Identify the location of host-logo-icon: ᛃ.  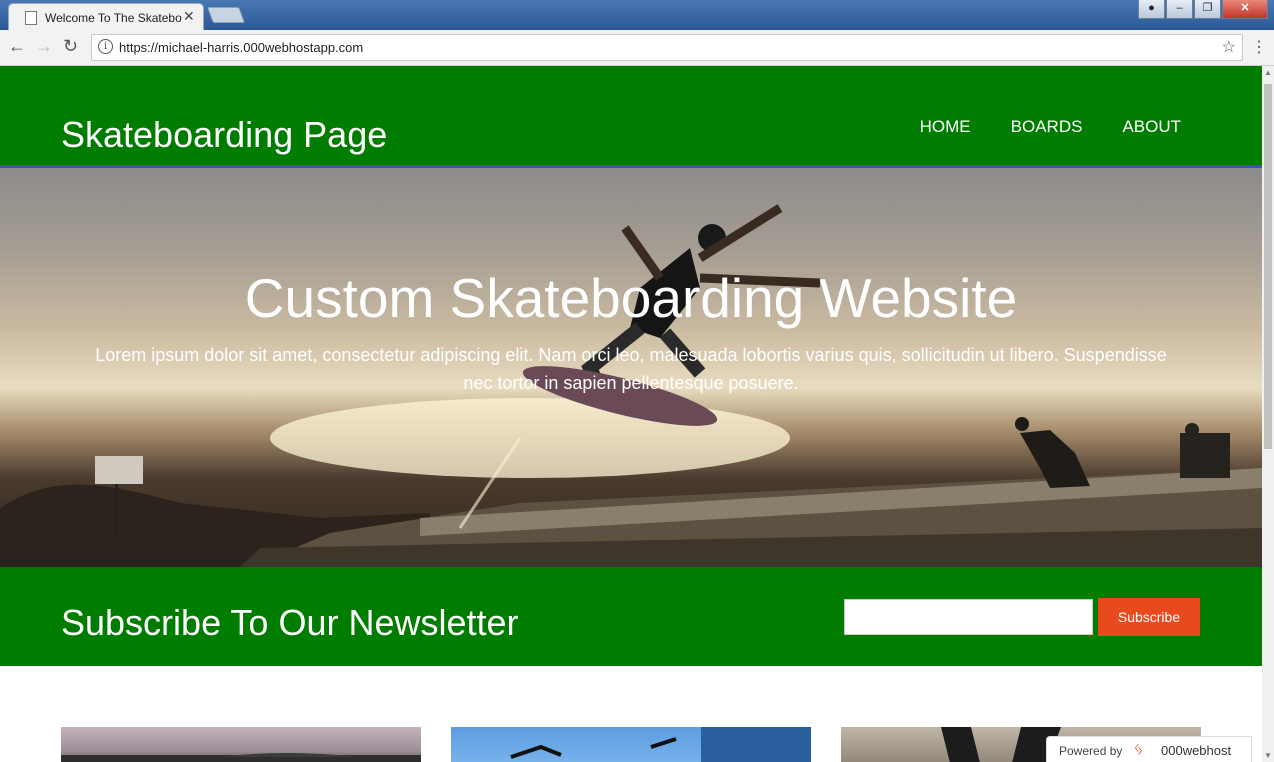
(1138, 749).